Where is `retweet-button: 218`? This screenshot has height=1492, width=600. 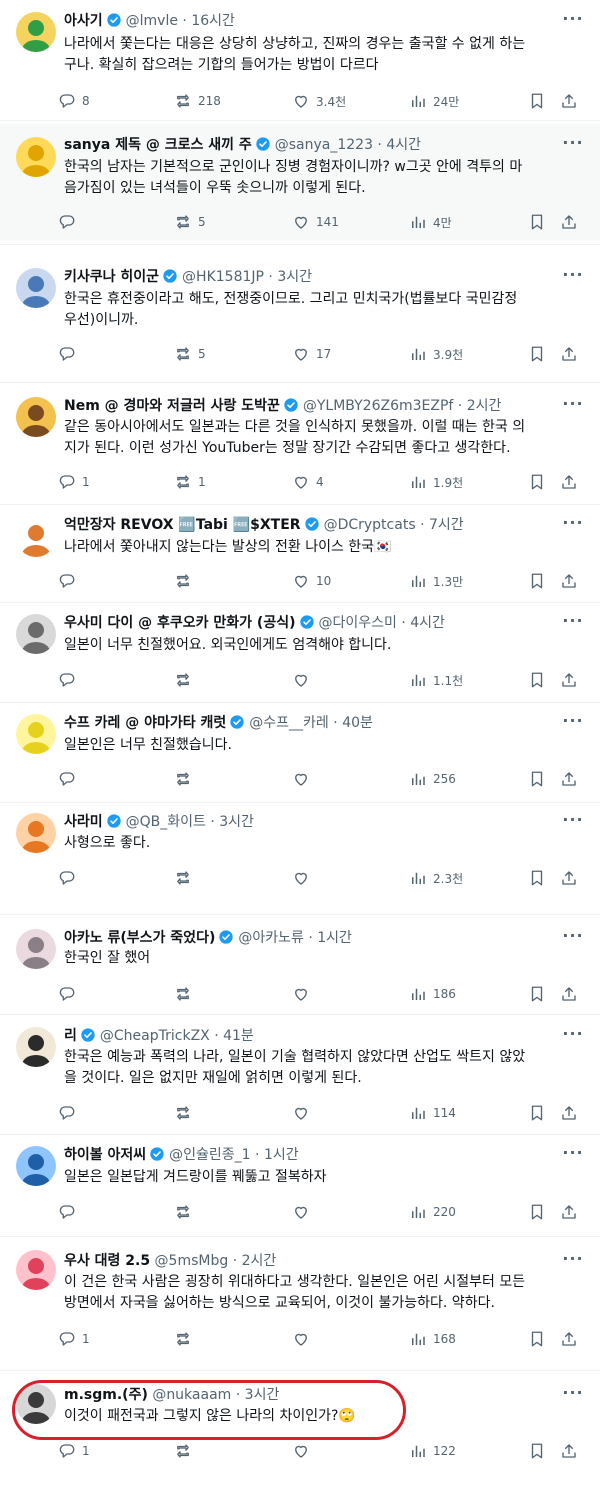
retweet-button: 218 is located at coordinates (197, 101).